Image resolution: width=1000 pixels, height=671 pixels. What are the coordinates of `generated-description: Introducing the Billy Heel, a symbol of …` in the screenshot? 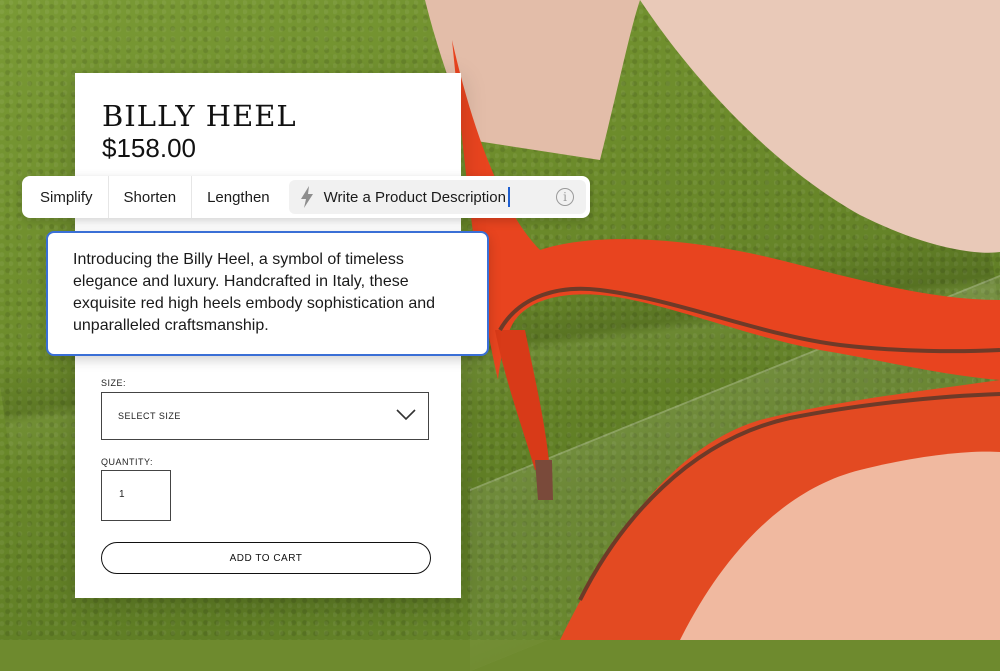 It's located at (267, 293).